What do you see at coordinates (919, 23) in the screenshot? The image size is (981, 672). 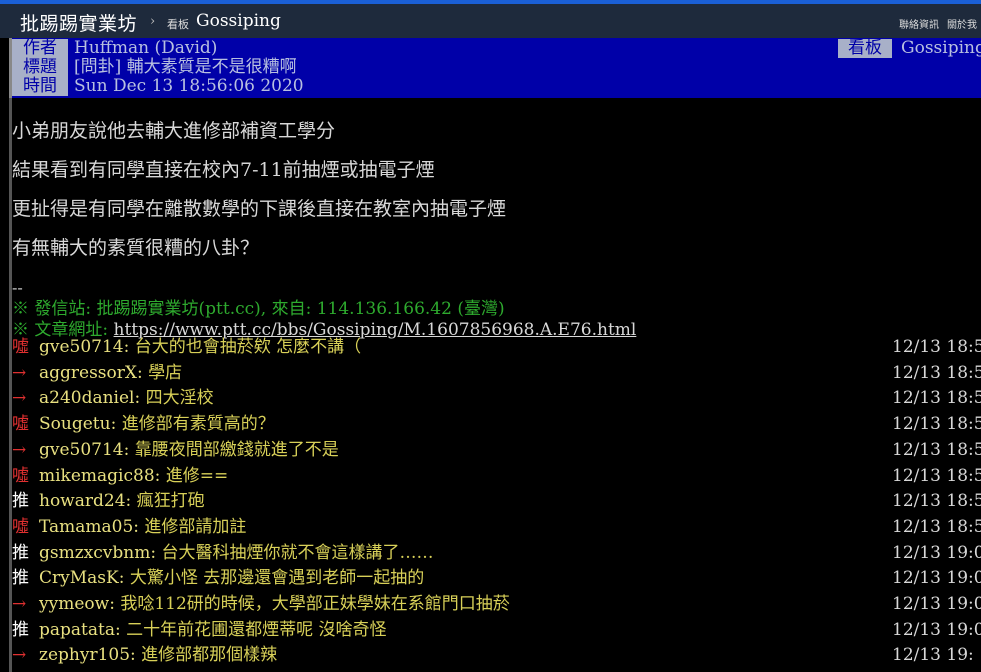 I see `contact-link: 聯絡資訊` at bounding box center [919, 23].